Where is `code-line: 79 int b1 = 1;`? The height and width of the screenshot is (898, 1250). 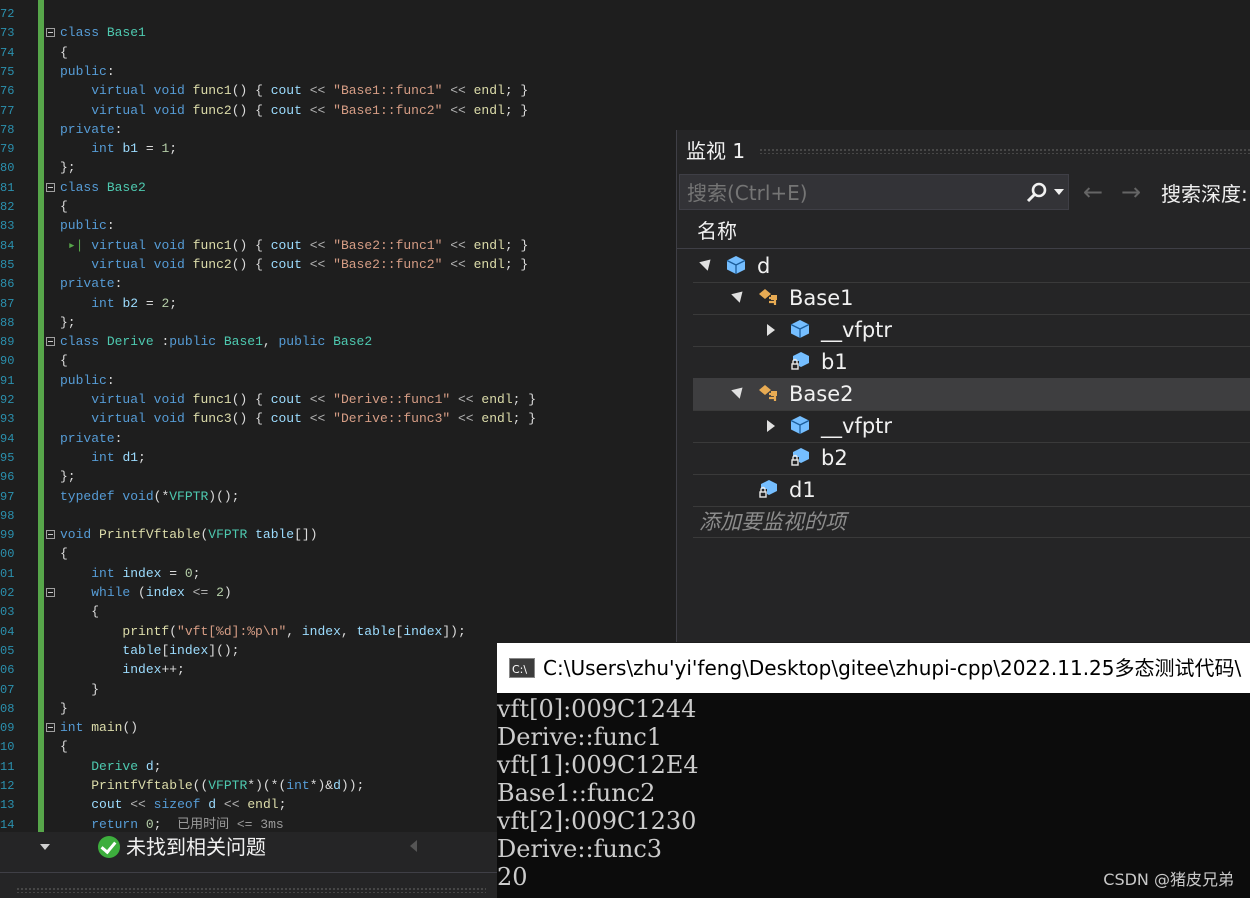
code-line: 79 int b1 = 1; is located at coordinates (338, 148).